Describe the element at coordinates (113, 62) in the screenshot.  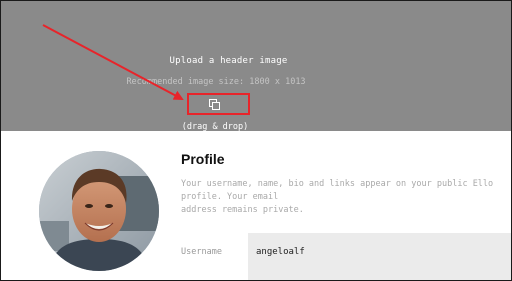
I see `annotation-arrow` at that location.